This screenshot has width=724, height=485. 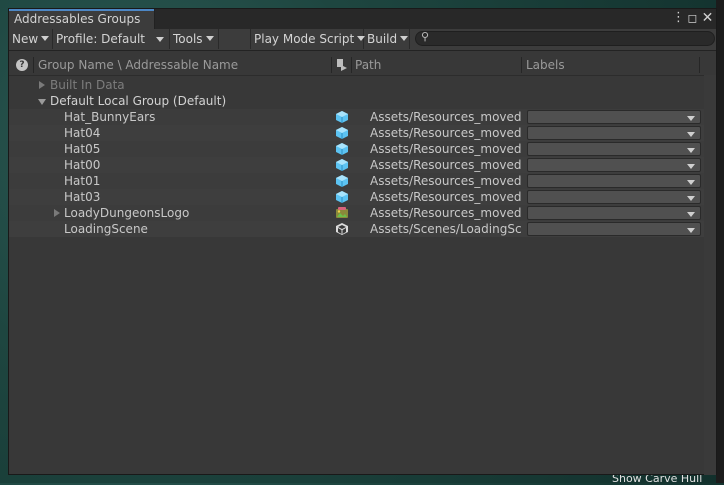 I want to click on entry-name: Hat05, so click(x=82, y=149).